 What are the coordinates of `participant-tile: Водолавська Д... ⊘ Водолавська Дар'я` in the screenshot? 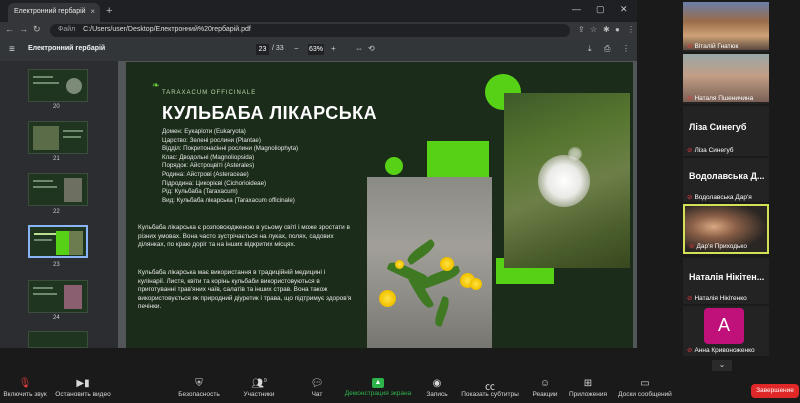 It's located at (726, 180).